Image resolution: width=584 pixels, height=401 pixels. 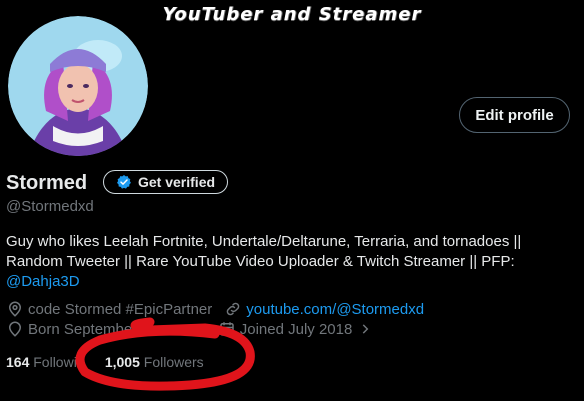 What do you see at coordinates (47, 183) in the screenshot?
I see `display-name: Stormed` at bounding box center [47, 183].